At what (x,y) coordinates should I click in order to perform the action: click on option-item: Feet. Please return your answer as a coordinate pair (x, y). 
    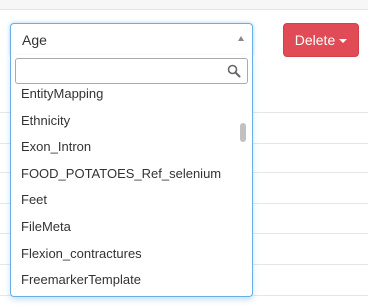
    Looking at the image, I should click on (124, 200).